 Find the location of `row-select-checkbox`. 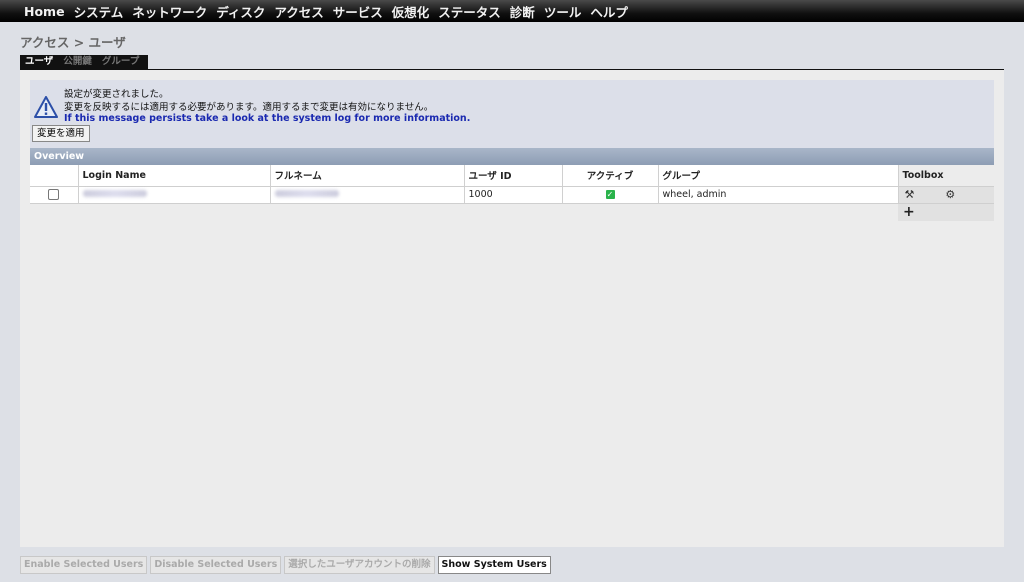

row-select-checkbox is located at coordinates (54, 194).